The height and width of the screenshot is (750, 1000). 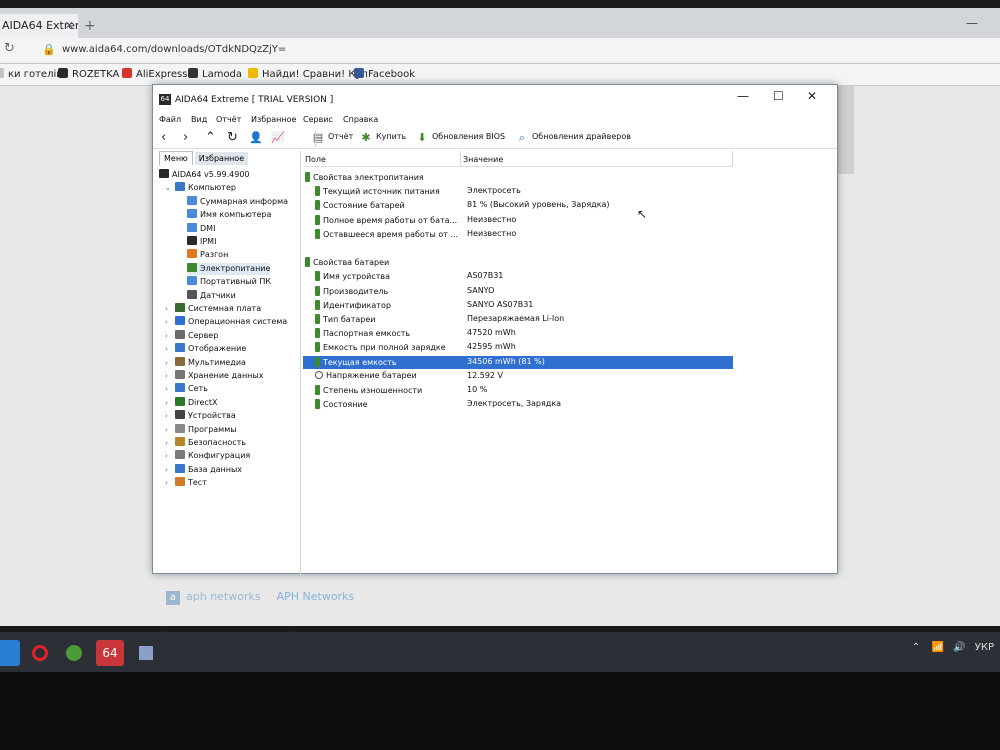 What do you see at coordinates (170, 119) in the screenshot?
I see `menu-item: Файл` at bounding box center [170, 119].